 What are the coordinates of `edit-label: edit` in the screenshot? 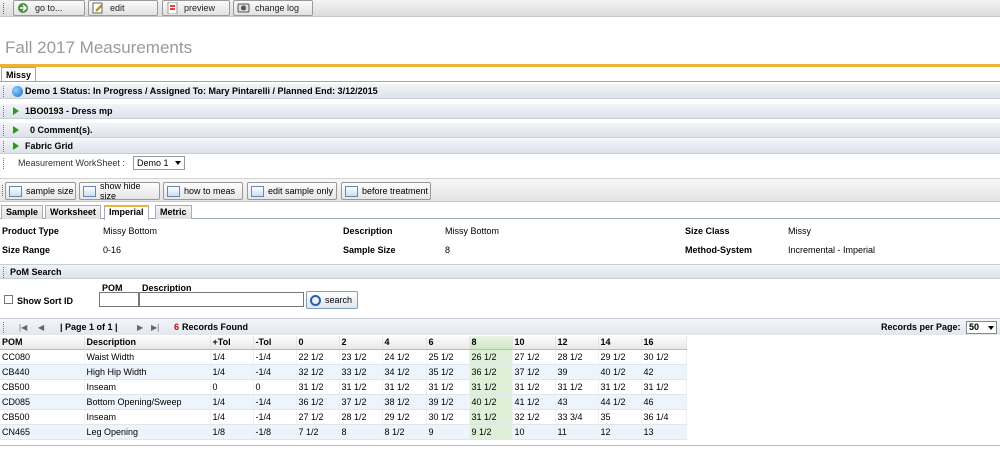 It's located at (117, 8).